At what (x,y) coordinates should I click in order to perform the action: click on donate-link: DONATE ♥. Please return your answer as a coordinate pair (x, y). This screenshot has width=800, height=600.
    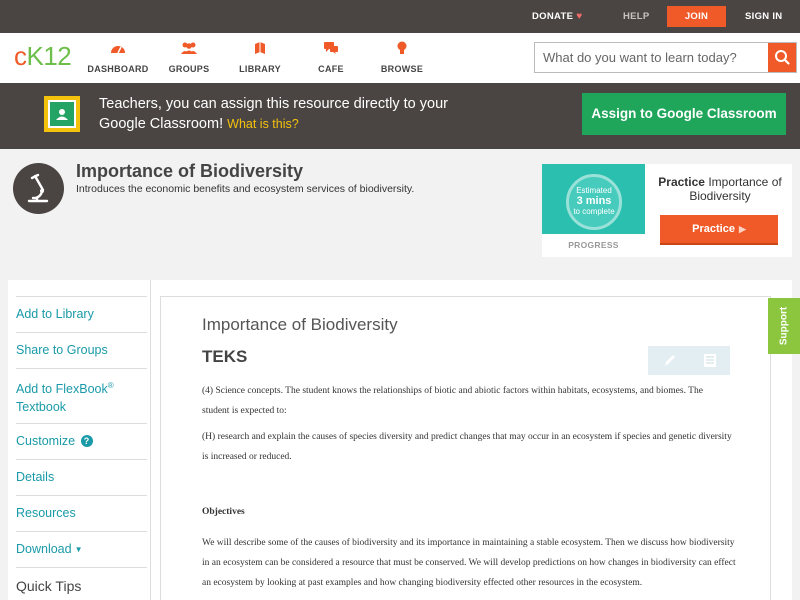
    Looking at the image, I should click on (557, 16).